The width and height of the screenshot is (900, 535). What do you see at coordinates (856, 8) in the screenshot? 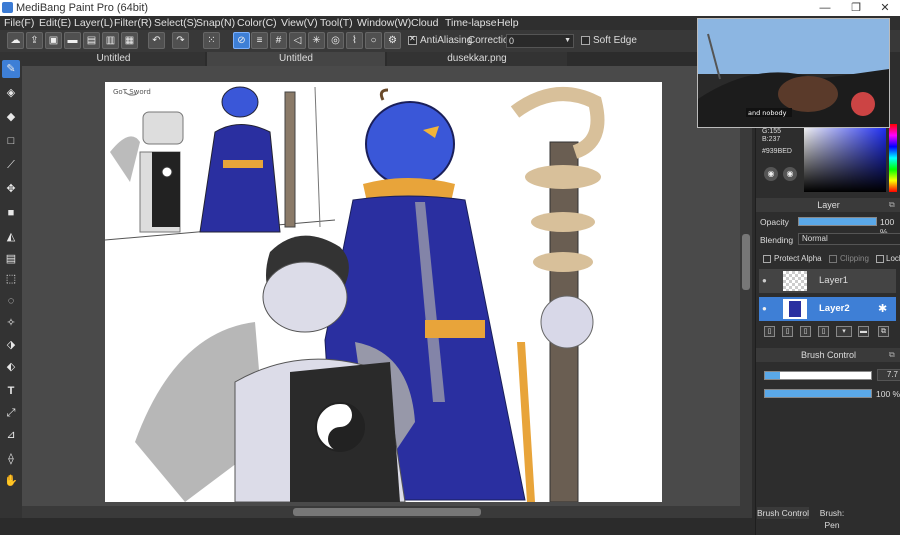
I see `maximize-icon: ❐` at bounding box center [856, 8].